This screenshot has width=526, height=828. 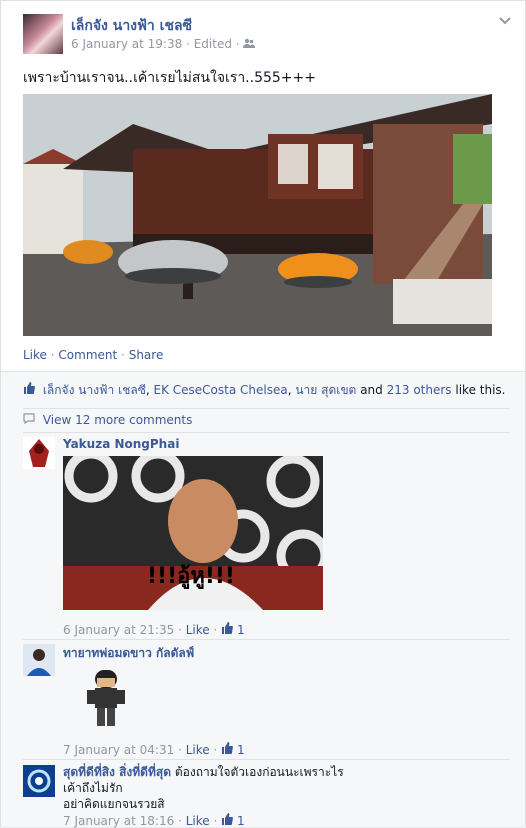 What do you see at coordinates (221, 390) in the screenshot?
I see `liker-2: EK CeseCosta Chelsea` at bounding box center [221, 390].